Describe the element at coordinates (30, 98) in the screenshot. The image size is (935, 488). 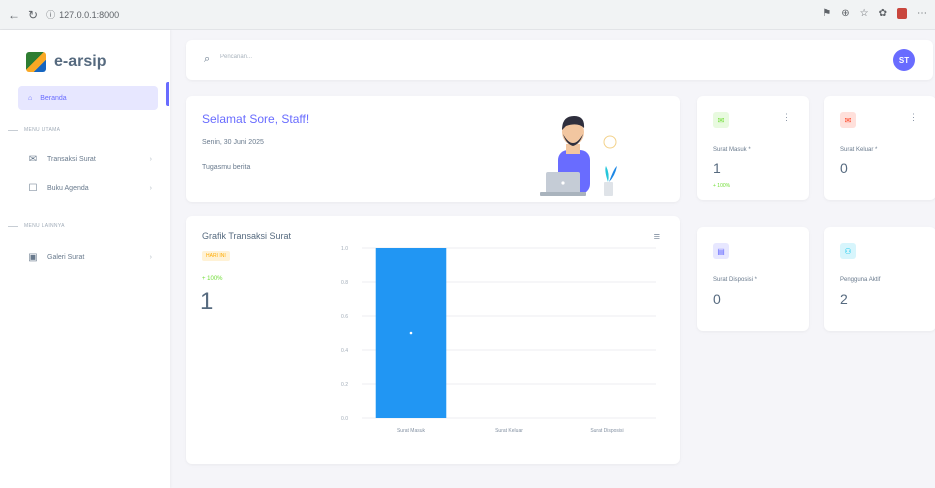
I see `home-icon: ⌂` at that location.